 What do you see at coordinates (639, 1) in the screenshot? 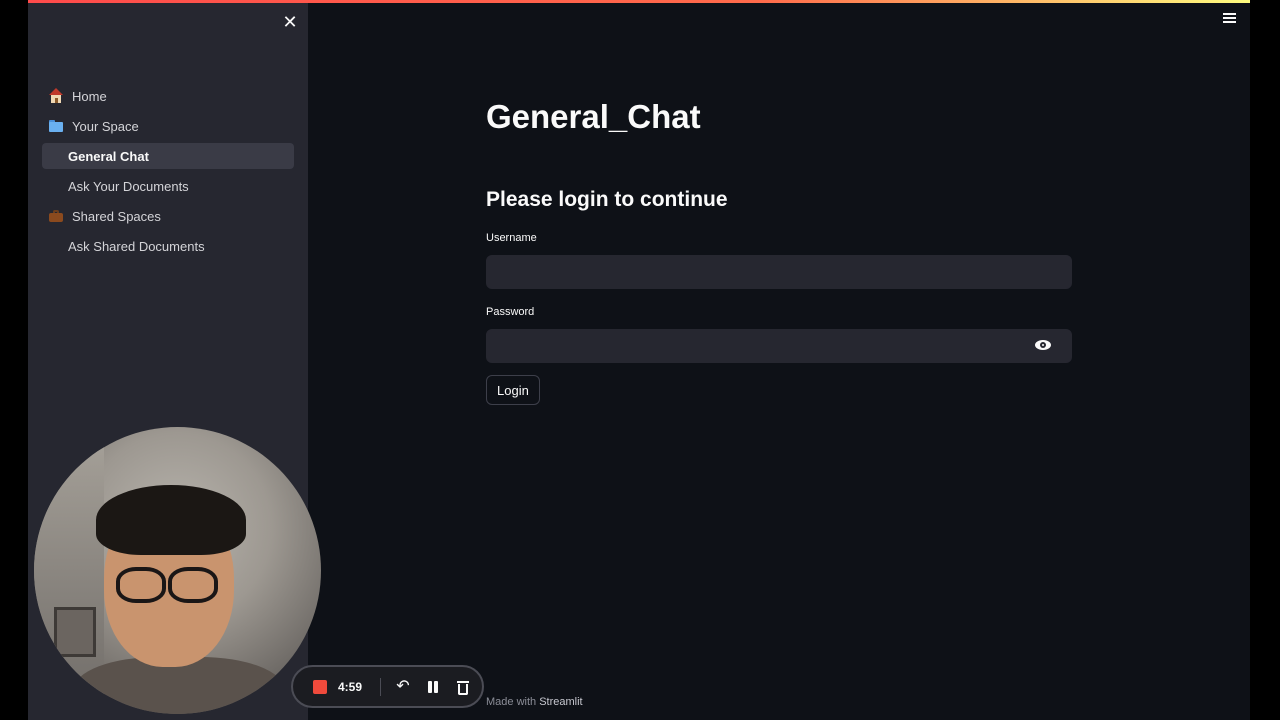
I see `top-decoration-stripe` at bounding box center [639, 1].